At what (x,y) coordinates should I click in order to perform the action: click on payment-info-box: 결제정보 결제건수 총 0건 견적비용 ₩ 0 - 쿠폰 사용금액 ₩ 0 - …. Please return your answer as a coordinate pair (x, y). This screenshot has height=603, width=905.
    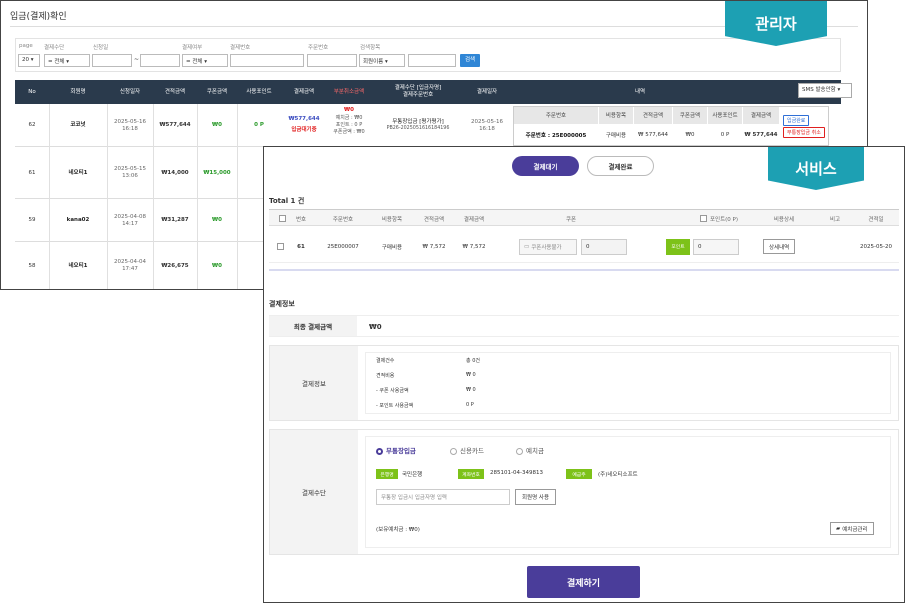
    Looking at the image, I should click on (584, 383).